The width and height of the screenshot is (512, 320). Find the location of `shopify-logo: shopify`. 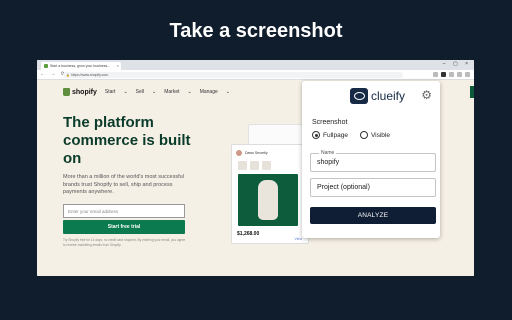

shopify-logo: shopify is located at coordinates (80, 92).